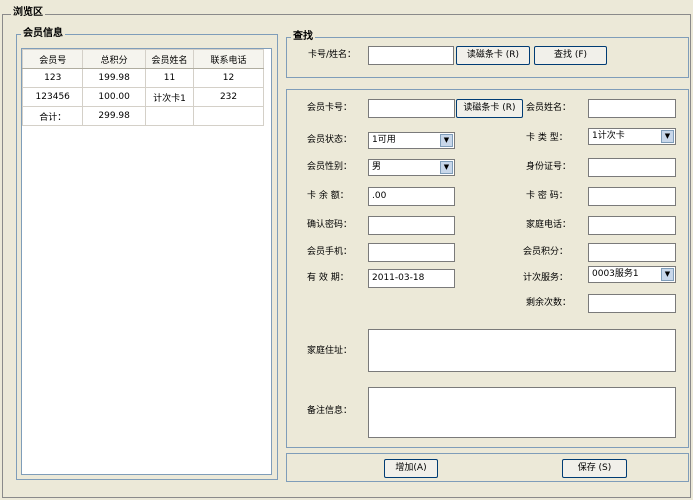  I want to click on table-total-row: 合计： 299.98, so click(142, 116).